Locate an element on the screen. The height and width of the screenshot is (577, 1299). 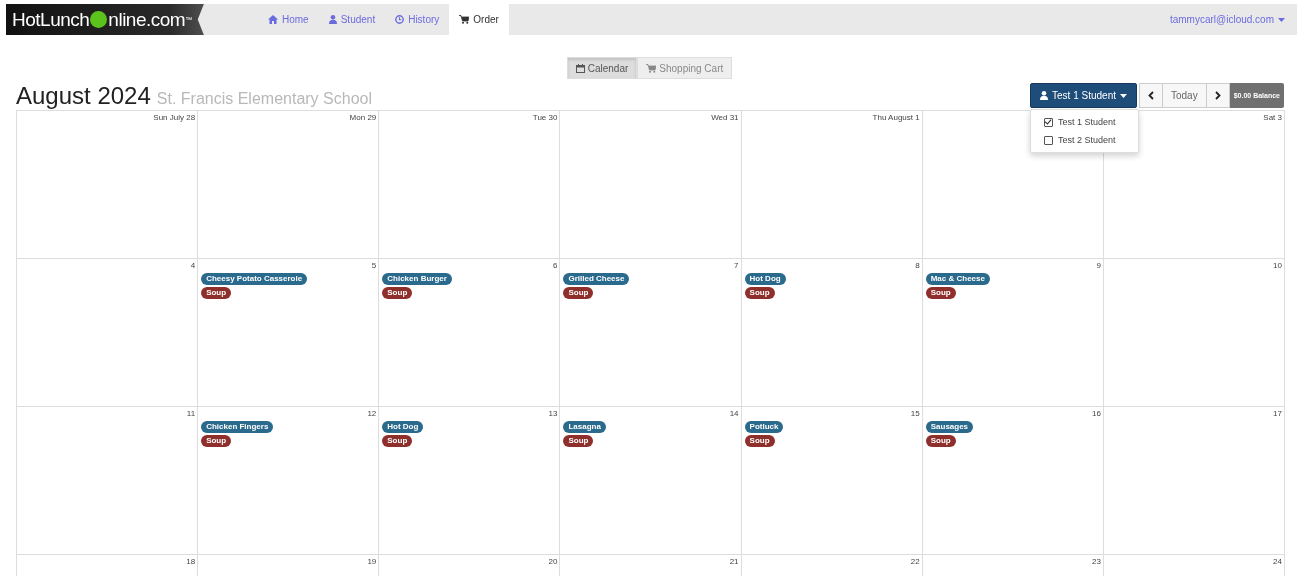
school-name: St. Francis Elementary School is located at coordinates (264, 98).